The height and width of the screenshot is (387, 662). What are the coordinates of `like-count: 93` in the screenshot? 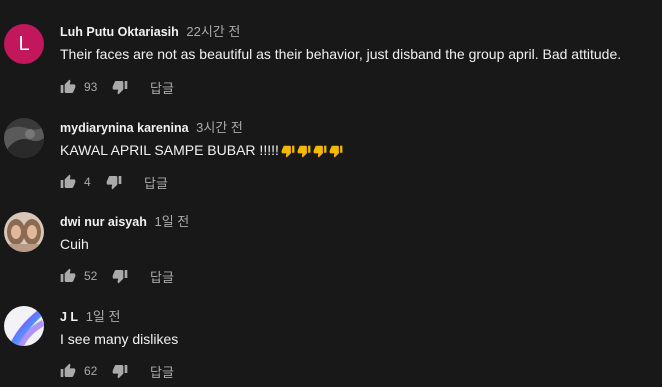 It's located at (91, 87).